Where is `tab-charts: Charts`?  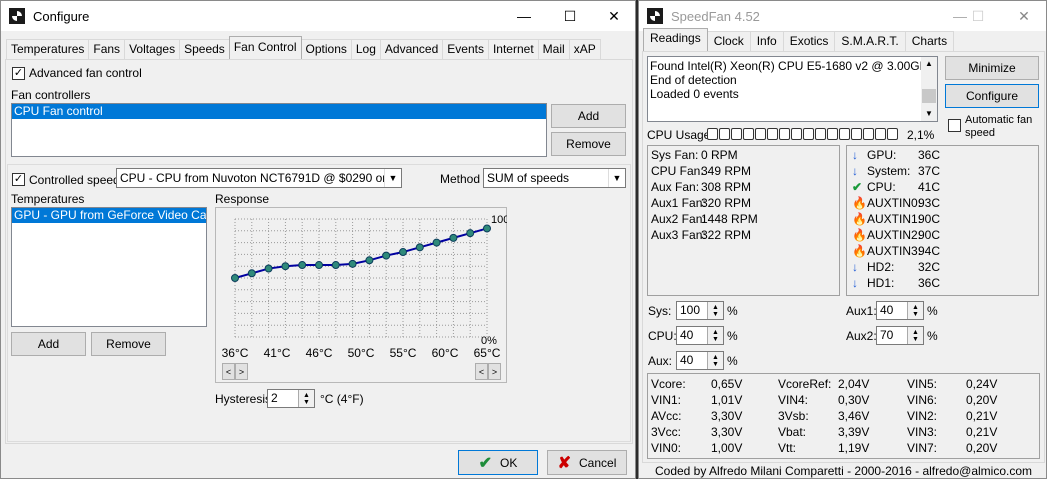 tab-charts: Charts is located at coordinates (929, 41).